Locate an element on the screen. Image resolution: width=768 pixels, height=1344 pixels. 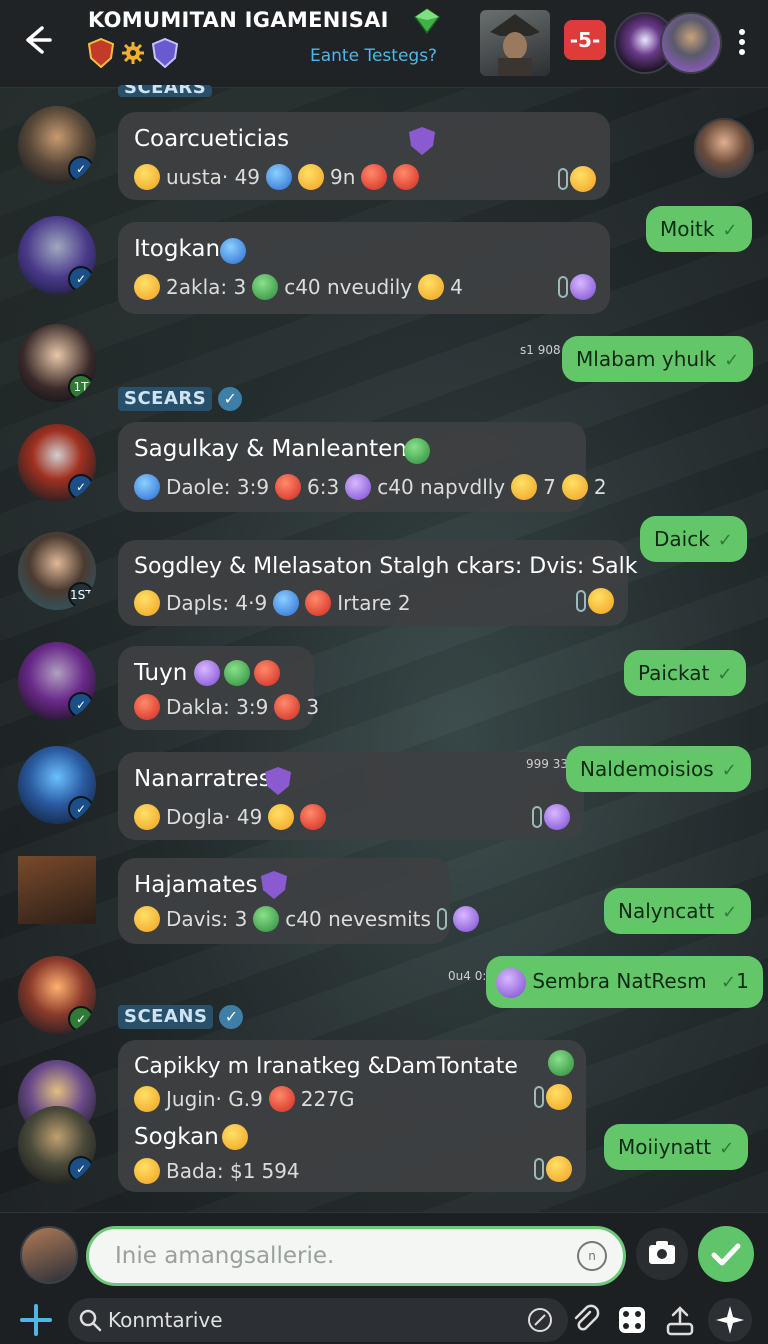
sender-name: Itogkan is located at coordinates (177, 249).